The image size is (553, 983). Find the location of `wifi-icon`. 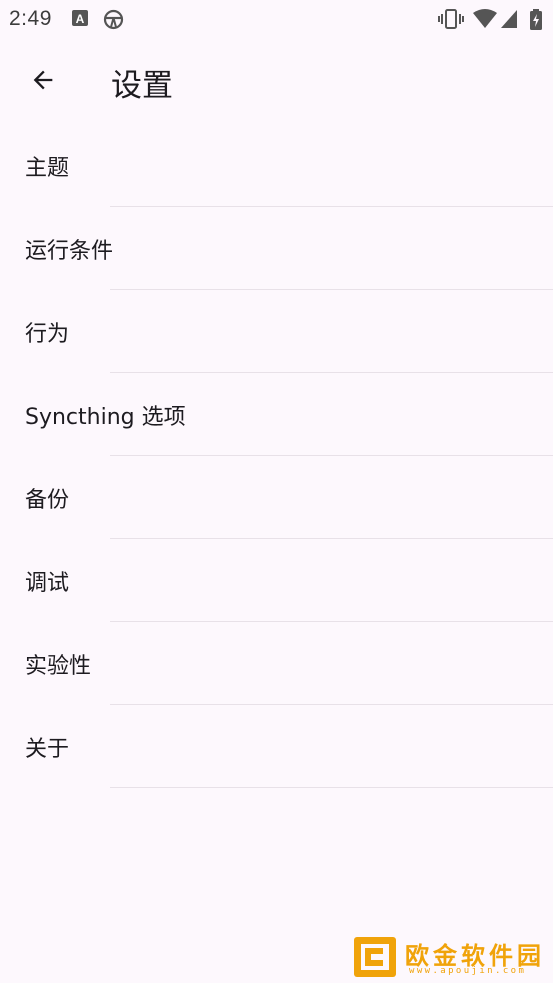

wifi-icon is located at coordinates (485, 21).